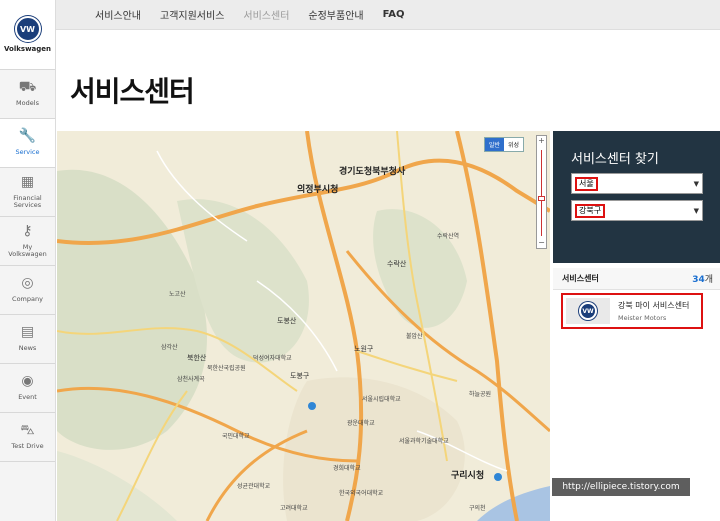 The height and width of the screenshot is (521, 720). What do you see at coordinates (615, 159) in the screenshot?
I see `finder-title: 서비스센터 찾기` at bounding box center [615, 159].